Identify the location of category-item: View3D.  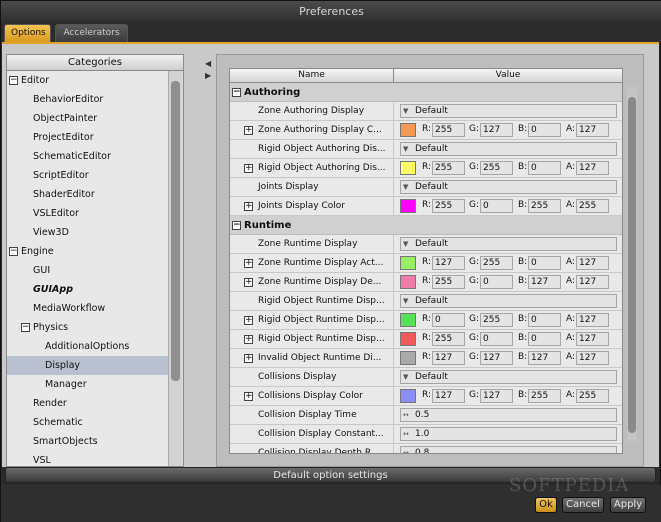
(88, 232).